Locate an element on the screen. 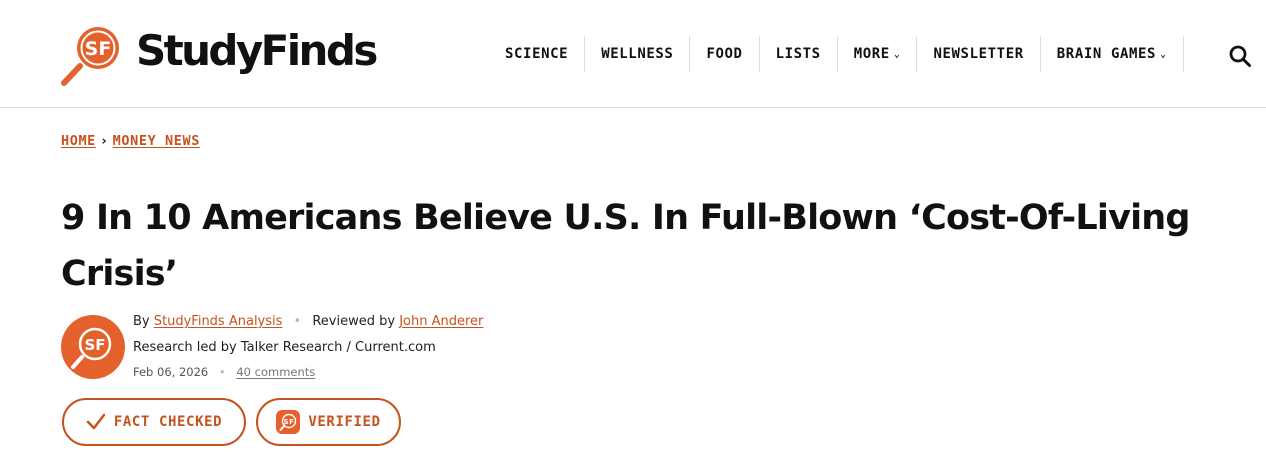  breadcrumb: HOME › MONEY NEWS is located at coordinates (130, 141).